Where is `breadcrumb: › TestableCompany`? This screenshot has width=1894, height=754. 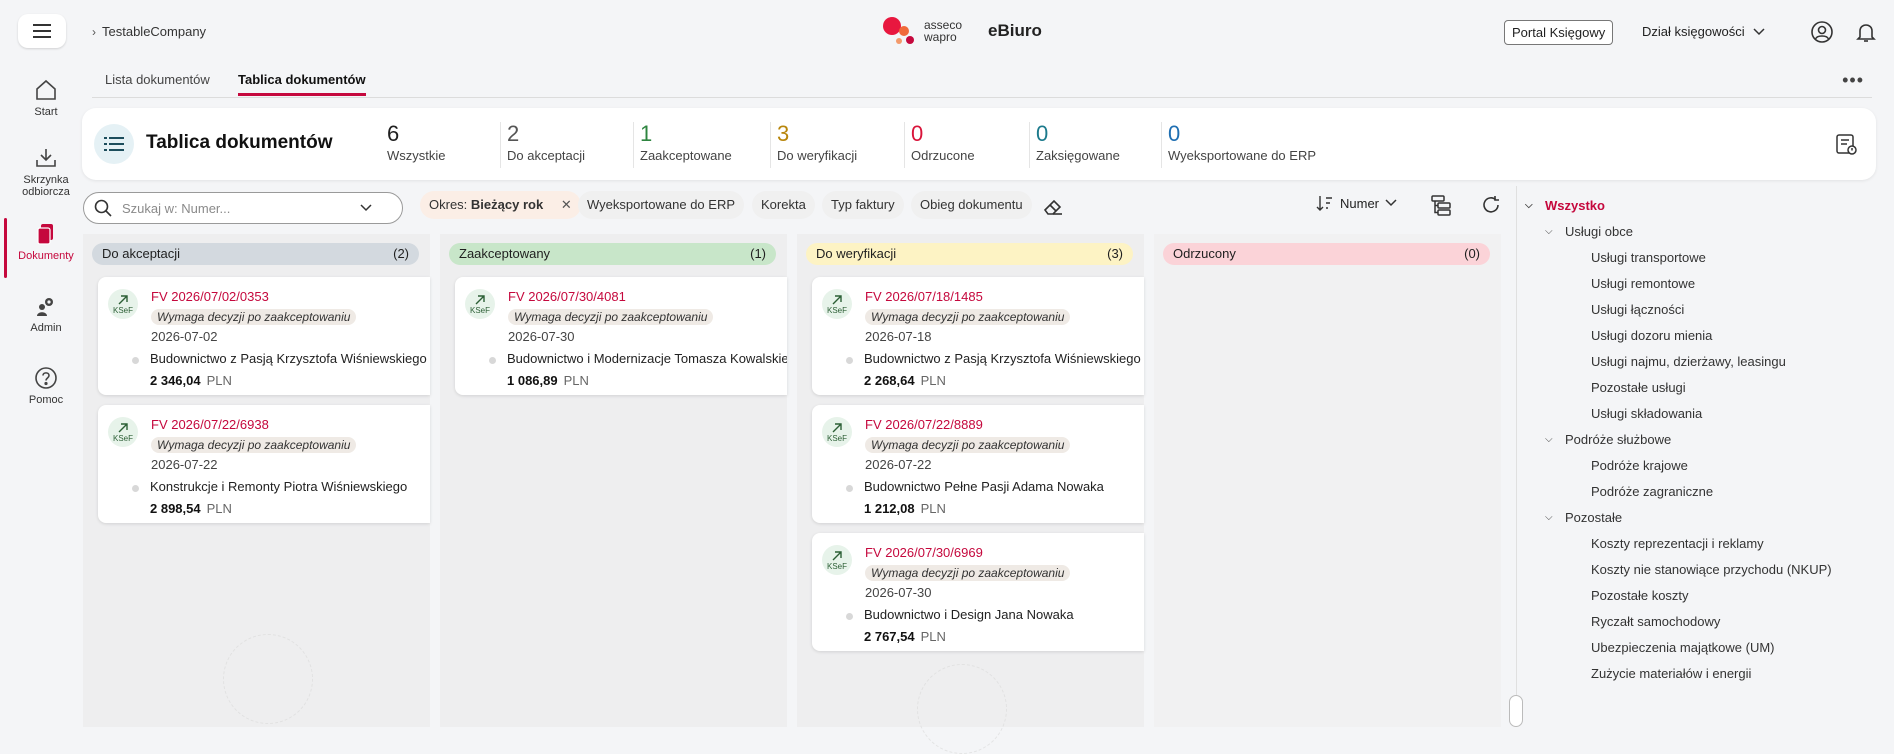
breadcrumb: › TestableCompany is located at coordinates (149, 31).